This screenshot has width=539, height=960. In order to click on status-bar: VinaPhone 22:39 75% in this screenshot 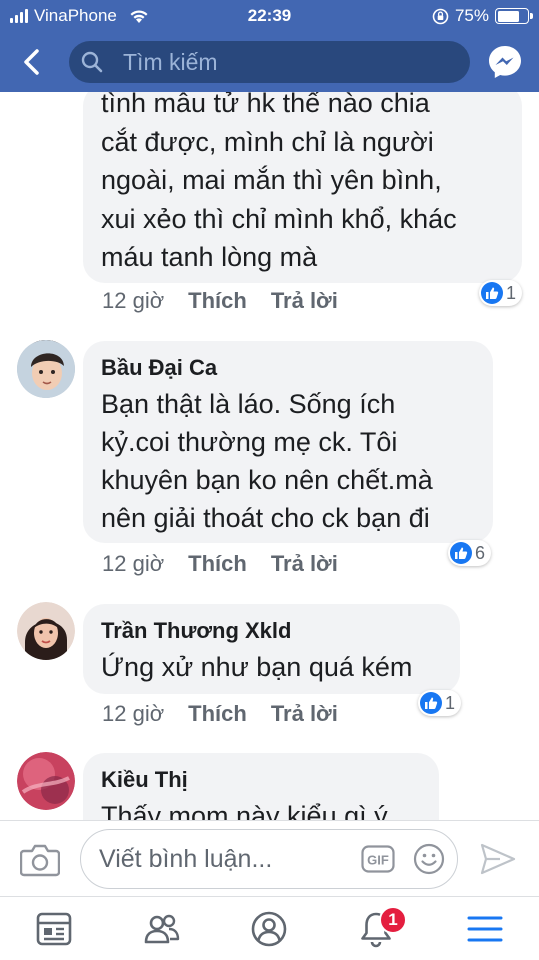, I will do `click(269, 16)`.